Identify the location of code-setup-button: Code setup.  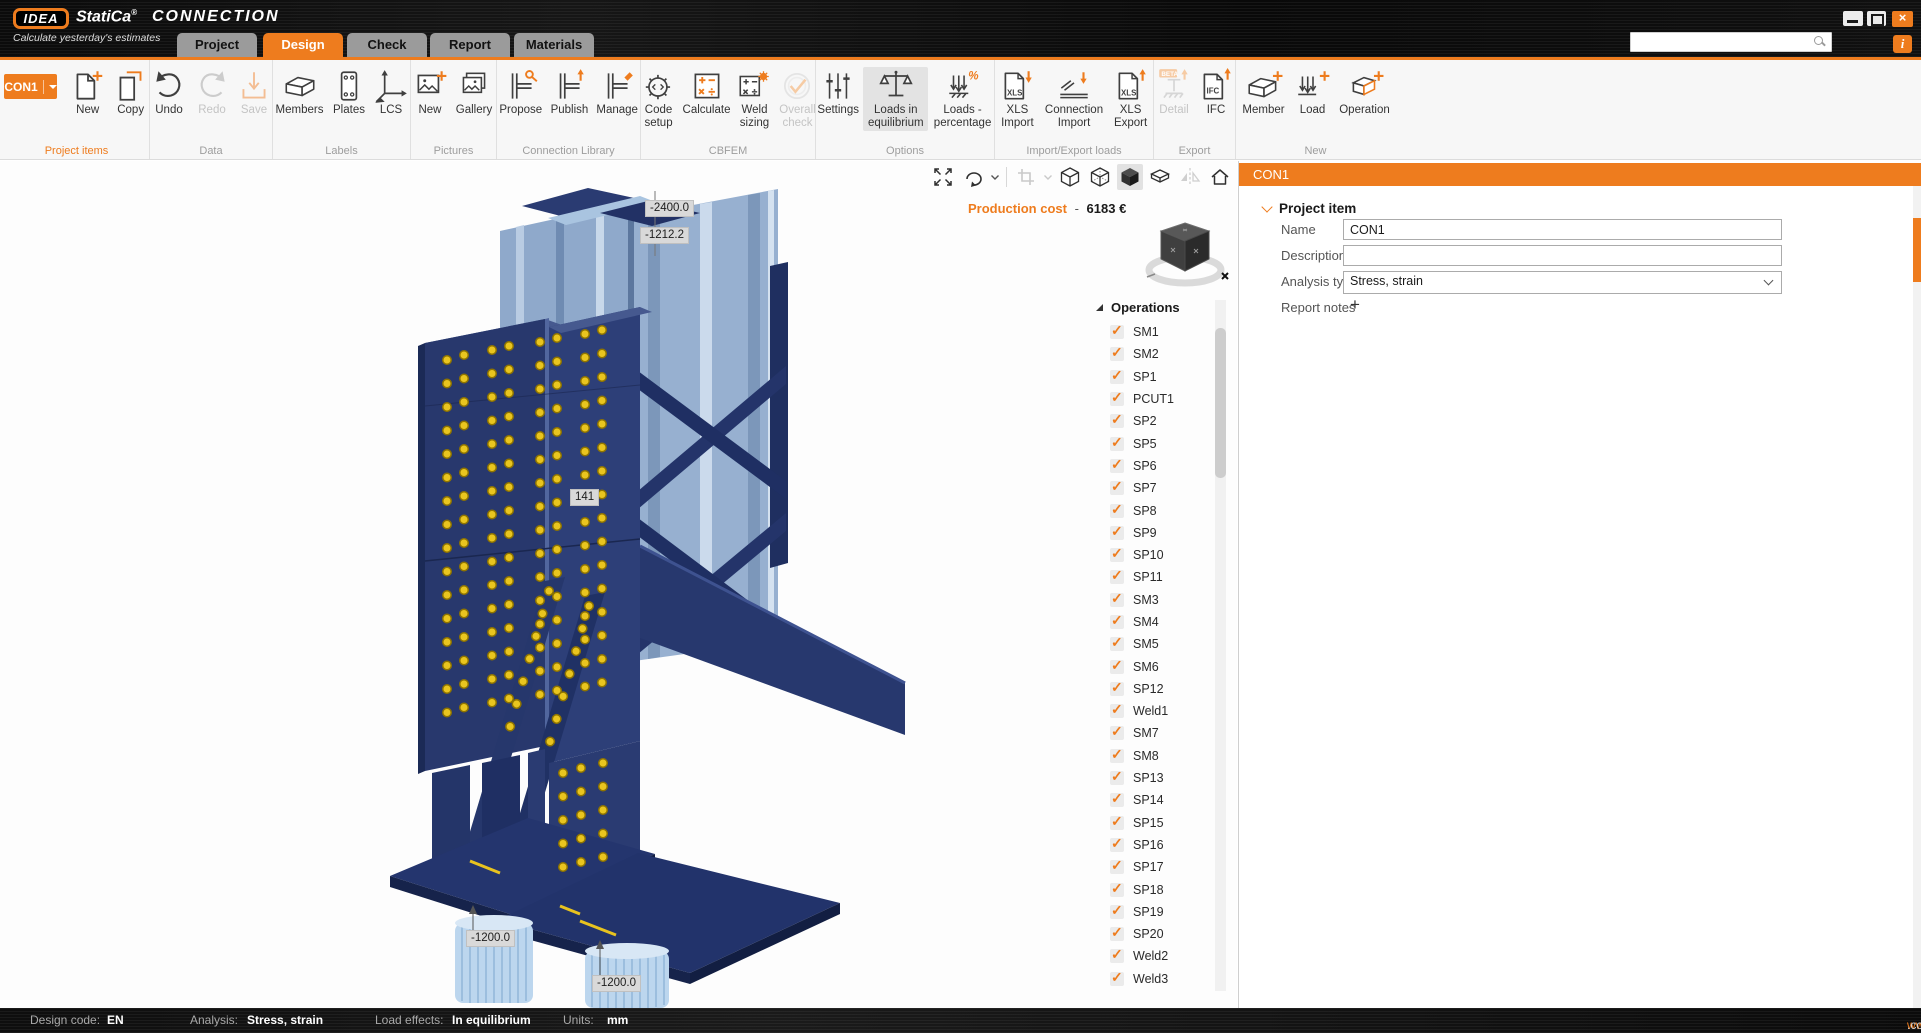
(659, 99).